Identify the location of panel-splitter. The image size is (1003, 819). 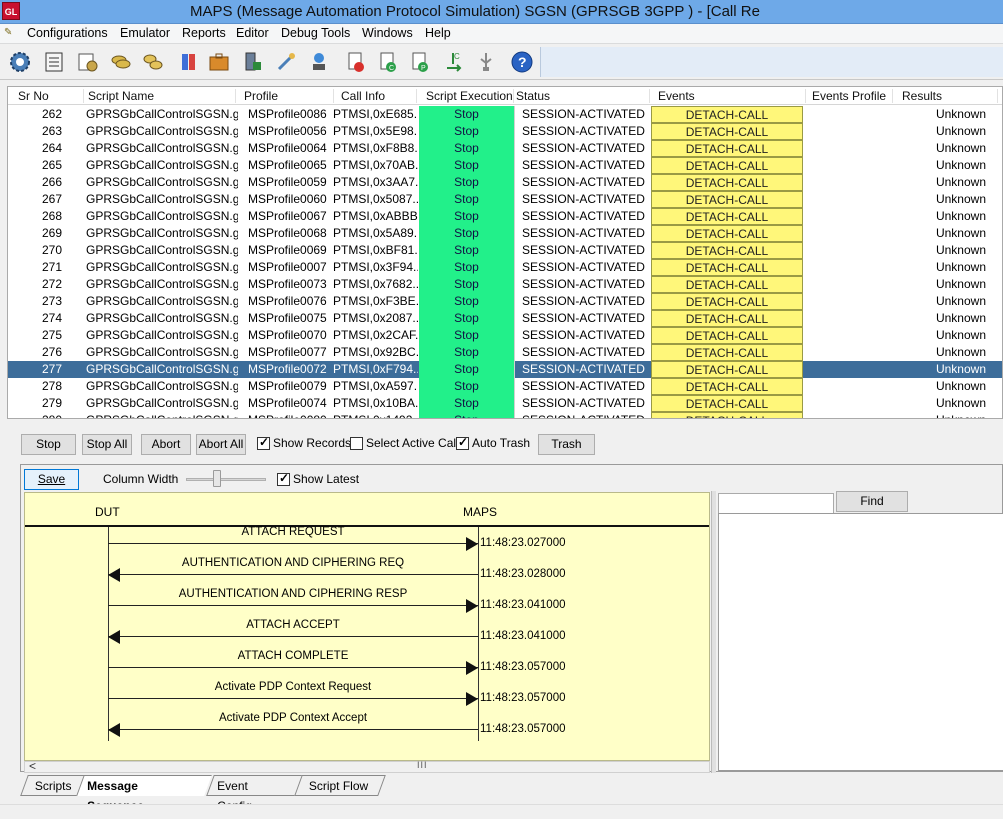
(713, 632).